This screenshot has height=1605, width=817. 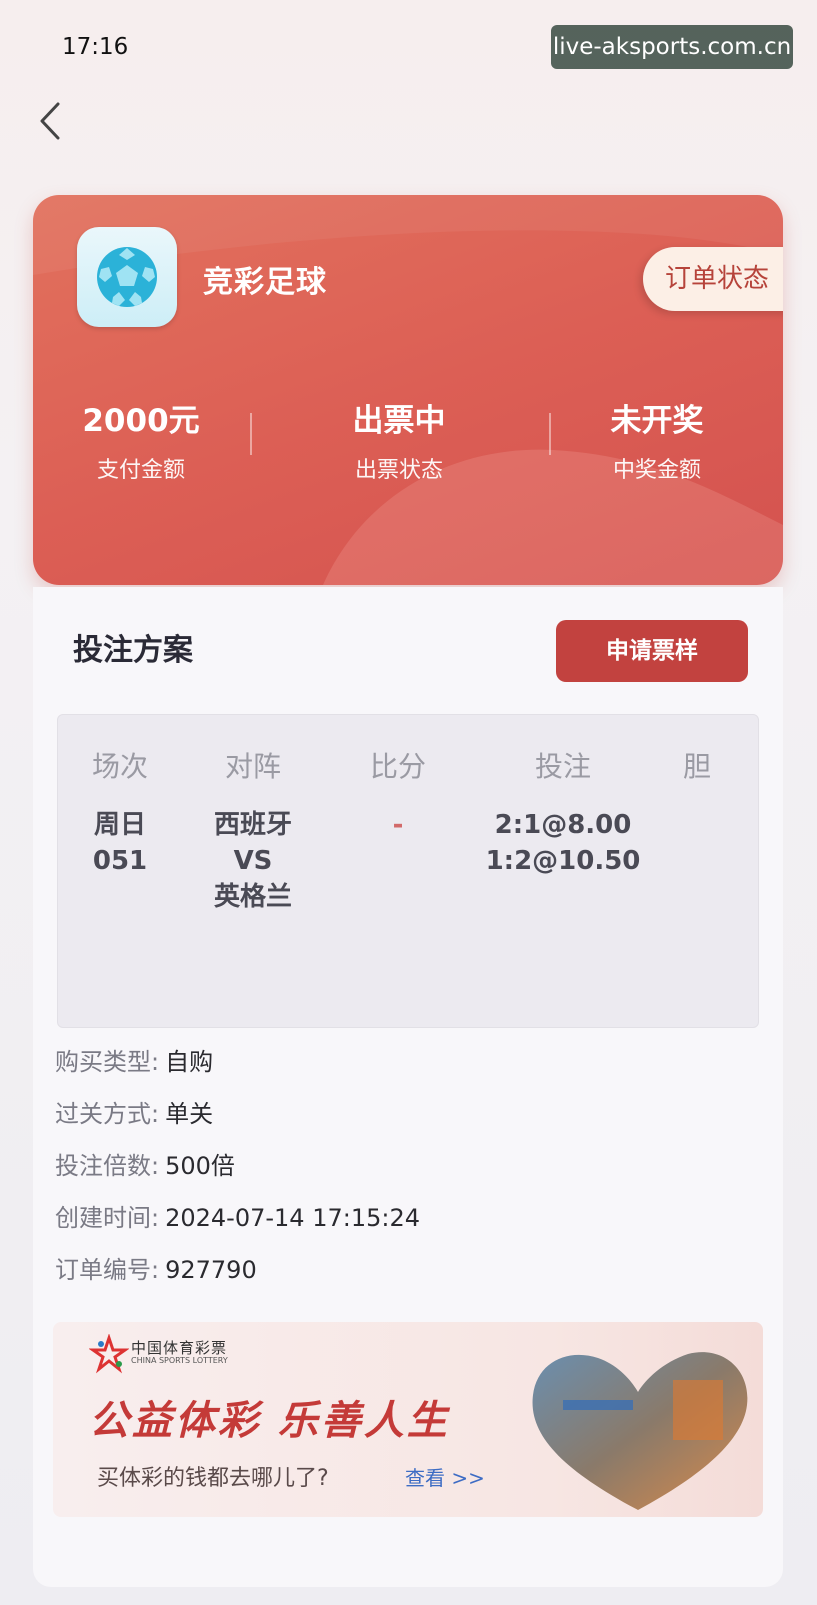 What do you see at coordinates (252, 766) in the screenshot?
I see `table-header-teams: 对阵` at bounding box center [252, 766].